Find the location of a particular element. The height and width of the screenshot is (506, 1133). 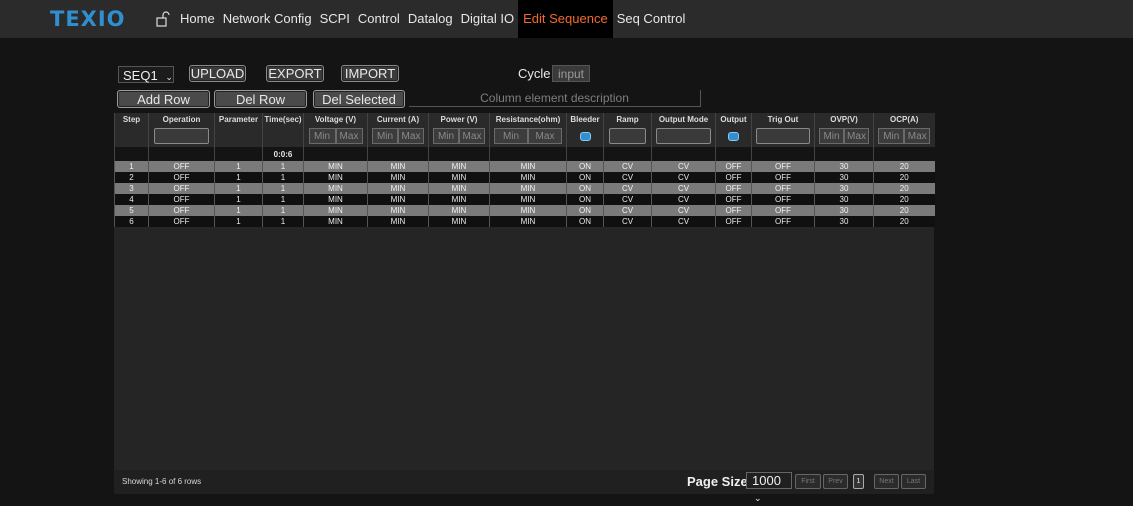

first-page-button: First is located at coordinates (808, 481).